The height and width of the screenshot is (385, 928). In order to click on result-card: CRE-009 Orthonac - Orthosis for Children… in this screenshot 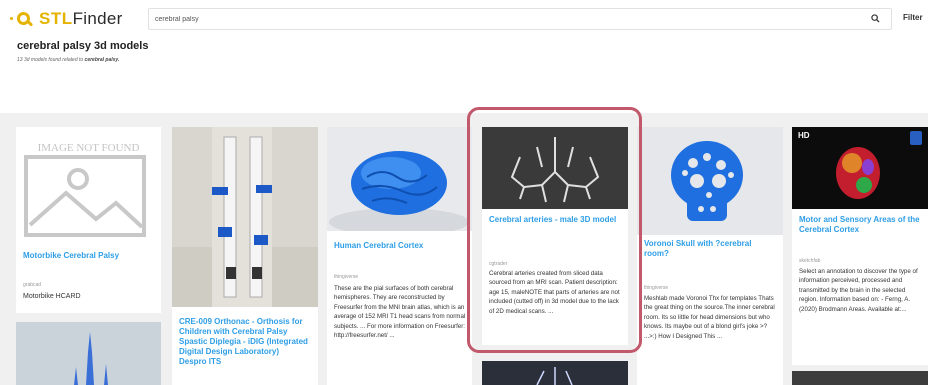, I will do `click(245, 256)`.